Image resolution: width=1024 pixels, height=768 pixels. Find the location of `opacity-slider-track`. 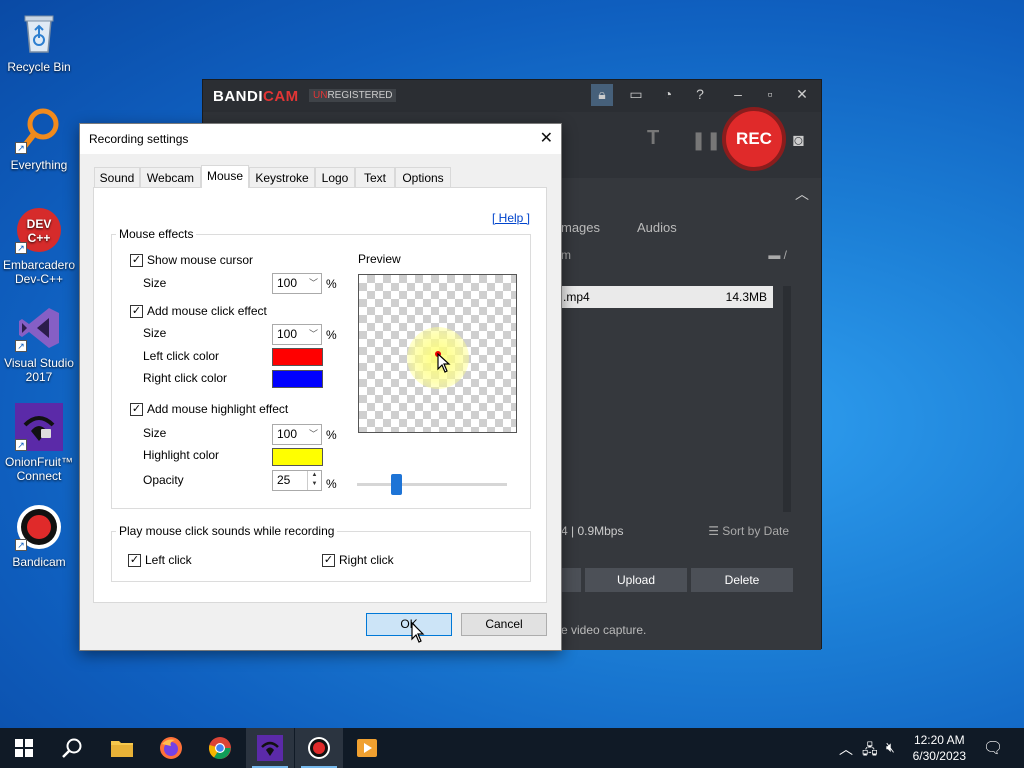

opacity-slider-track is located at coordinates (432, 484).